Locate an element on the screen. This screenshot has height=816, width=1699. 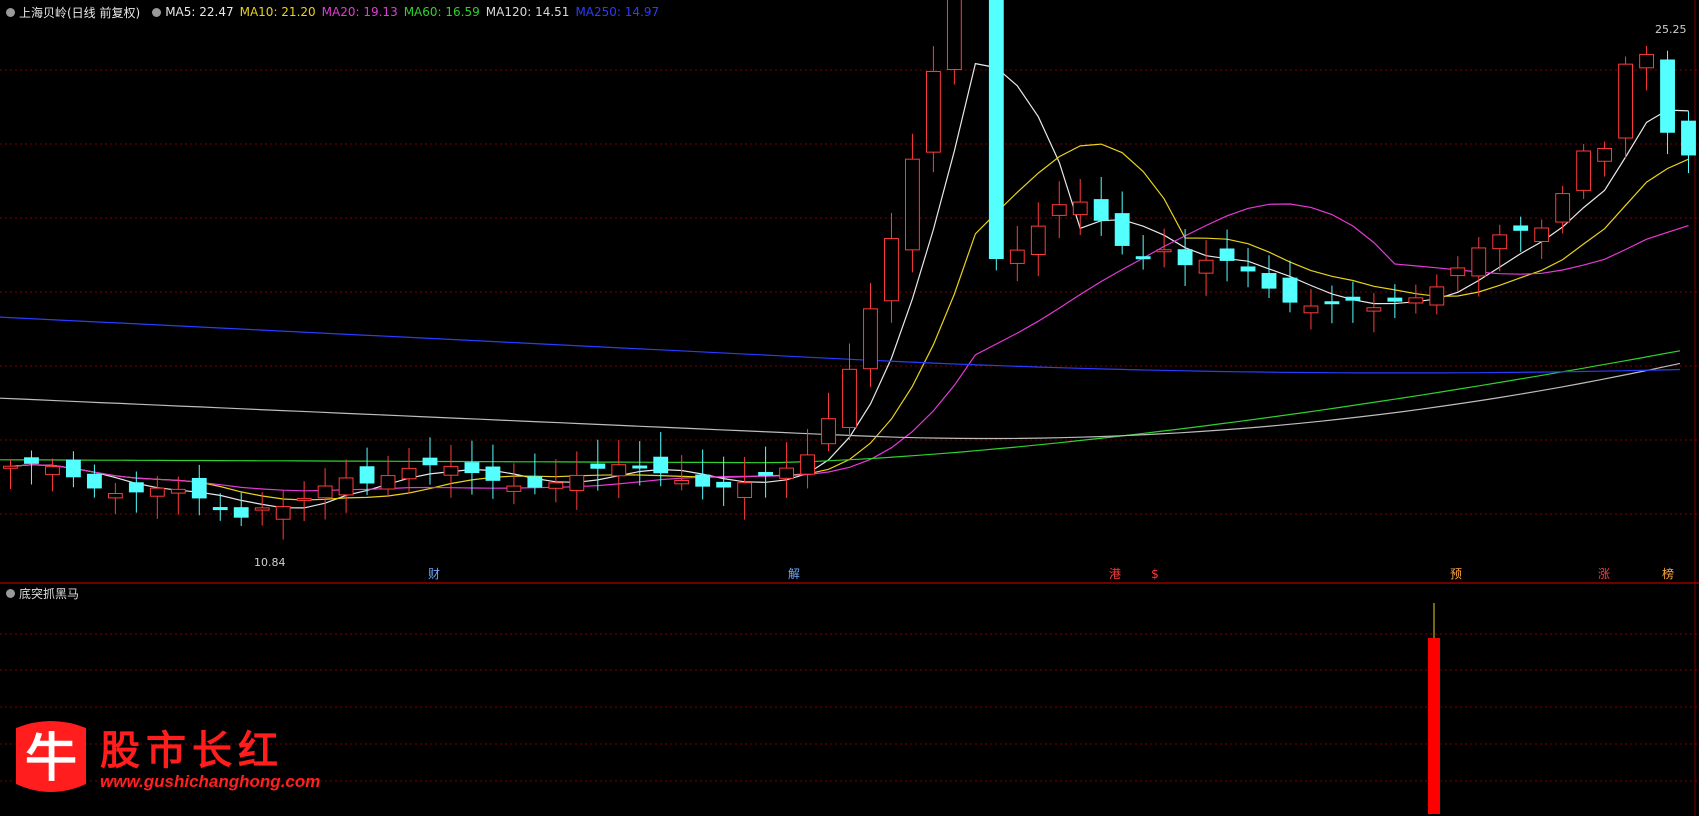
ma60-value: MA60: 16.59 is located at coordinates (441, 12).